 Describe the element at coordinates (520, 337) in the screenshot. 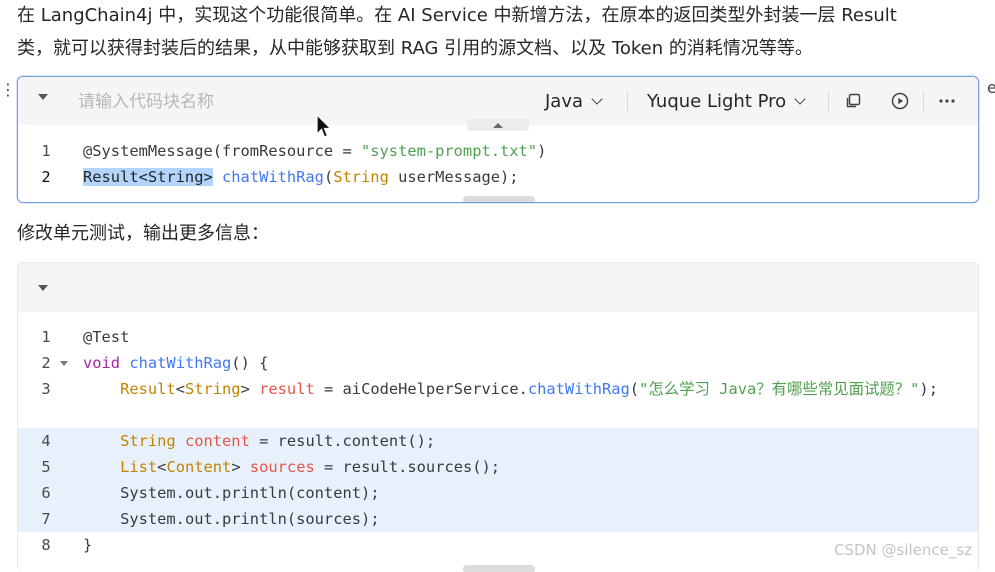

I see `code-text: @Test` at that location.